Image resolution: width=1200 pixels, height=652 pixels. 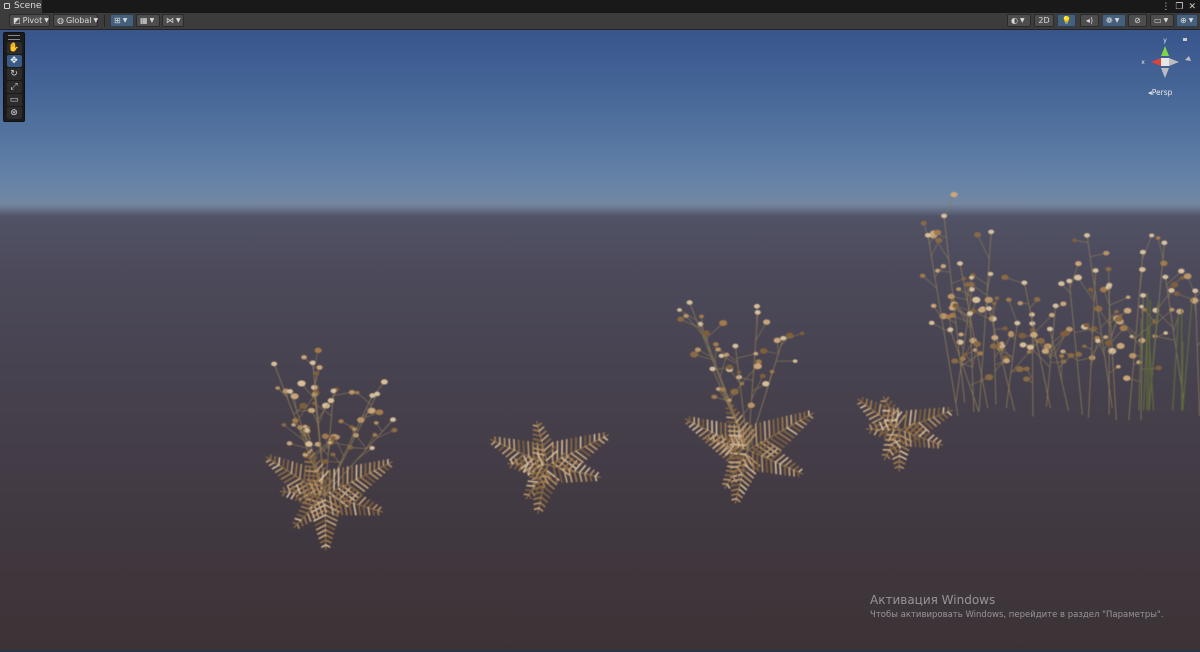 What do you see at coordinates (1165, 7) in the screenshot?
I see `more-options-icon: ⋮` at bounding box center [1165, 7].